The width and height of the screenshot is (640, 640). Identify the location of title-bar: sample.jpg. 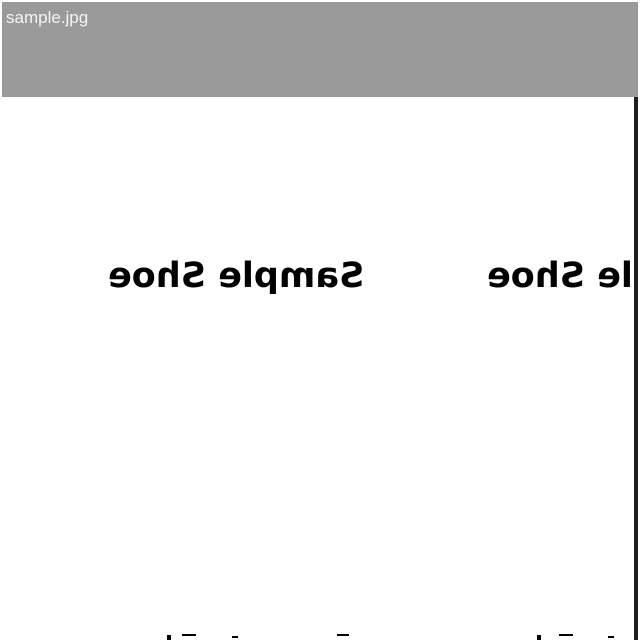
(320, 49).